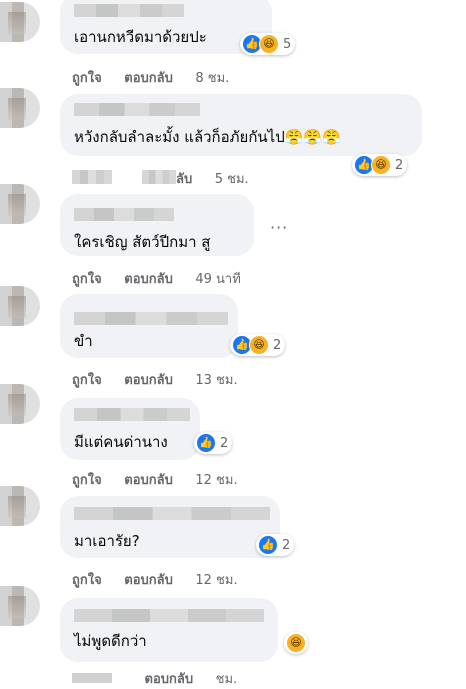  I want to click on comment-actions: ลับ 5 ชม., so click(221, 178).